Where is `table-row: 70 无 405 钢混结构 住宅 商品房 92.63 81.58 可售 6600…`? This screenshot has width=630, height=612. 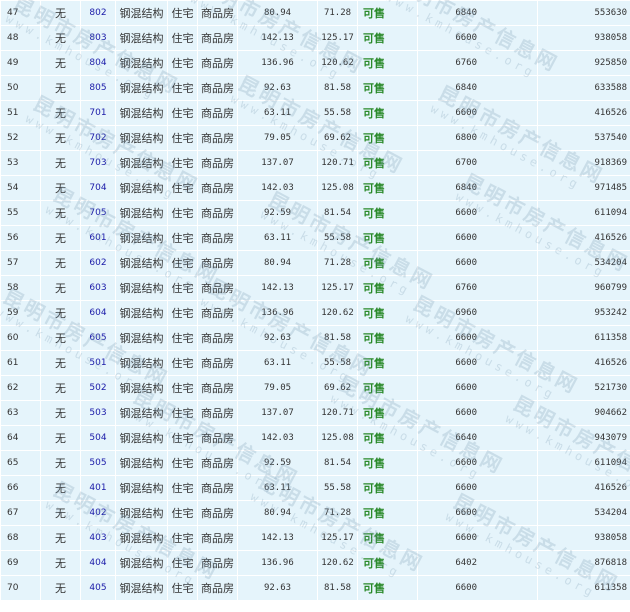 table-row: 70 无 405 钢混结构 住宅 商品房 92.63 81.58 可售 6600… is located at coordinates (315, 588).